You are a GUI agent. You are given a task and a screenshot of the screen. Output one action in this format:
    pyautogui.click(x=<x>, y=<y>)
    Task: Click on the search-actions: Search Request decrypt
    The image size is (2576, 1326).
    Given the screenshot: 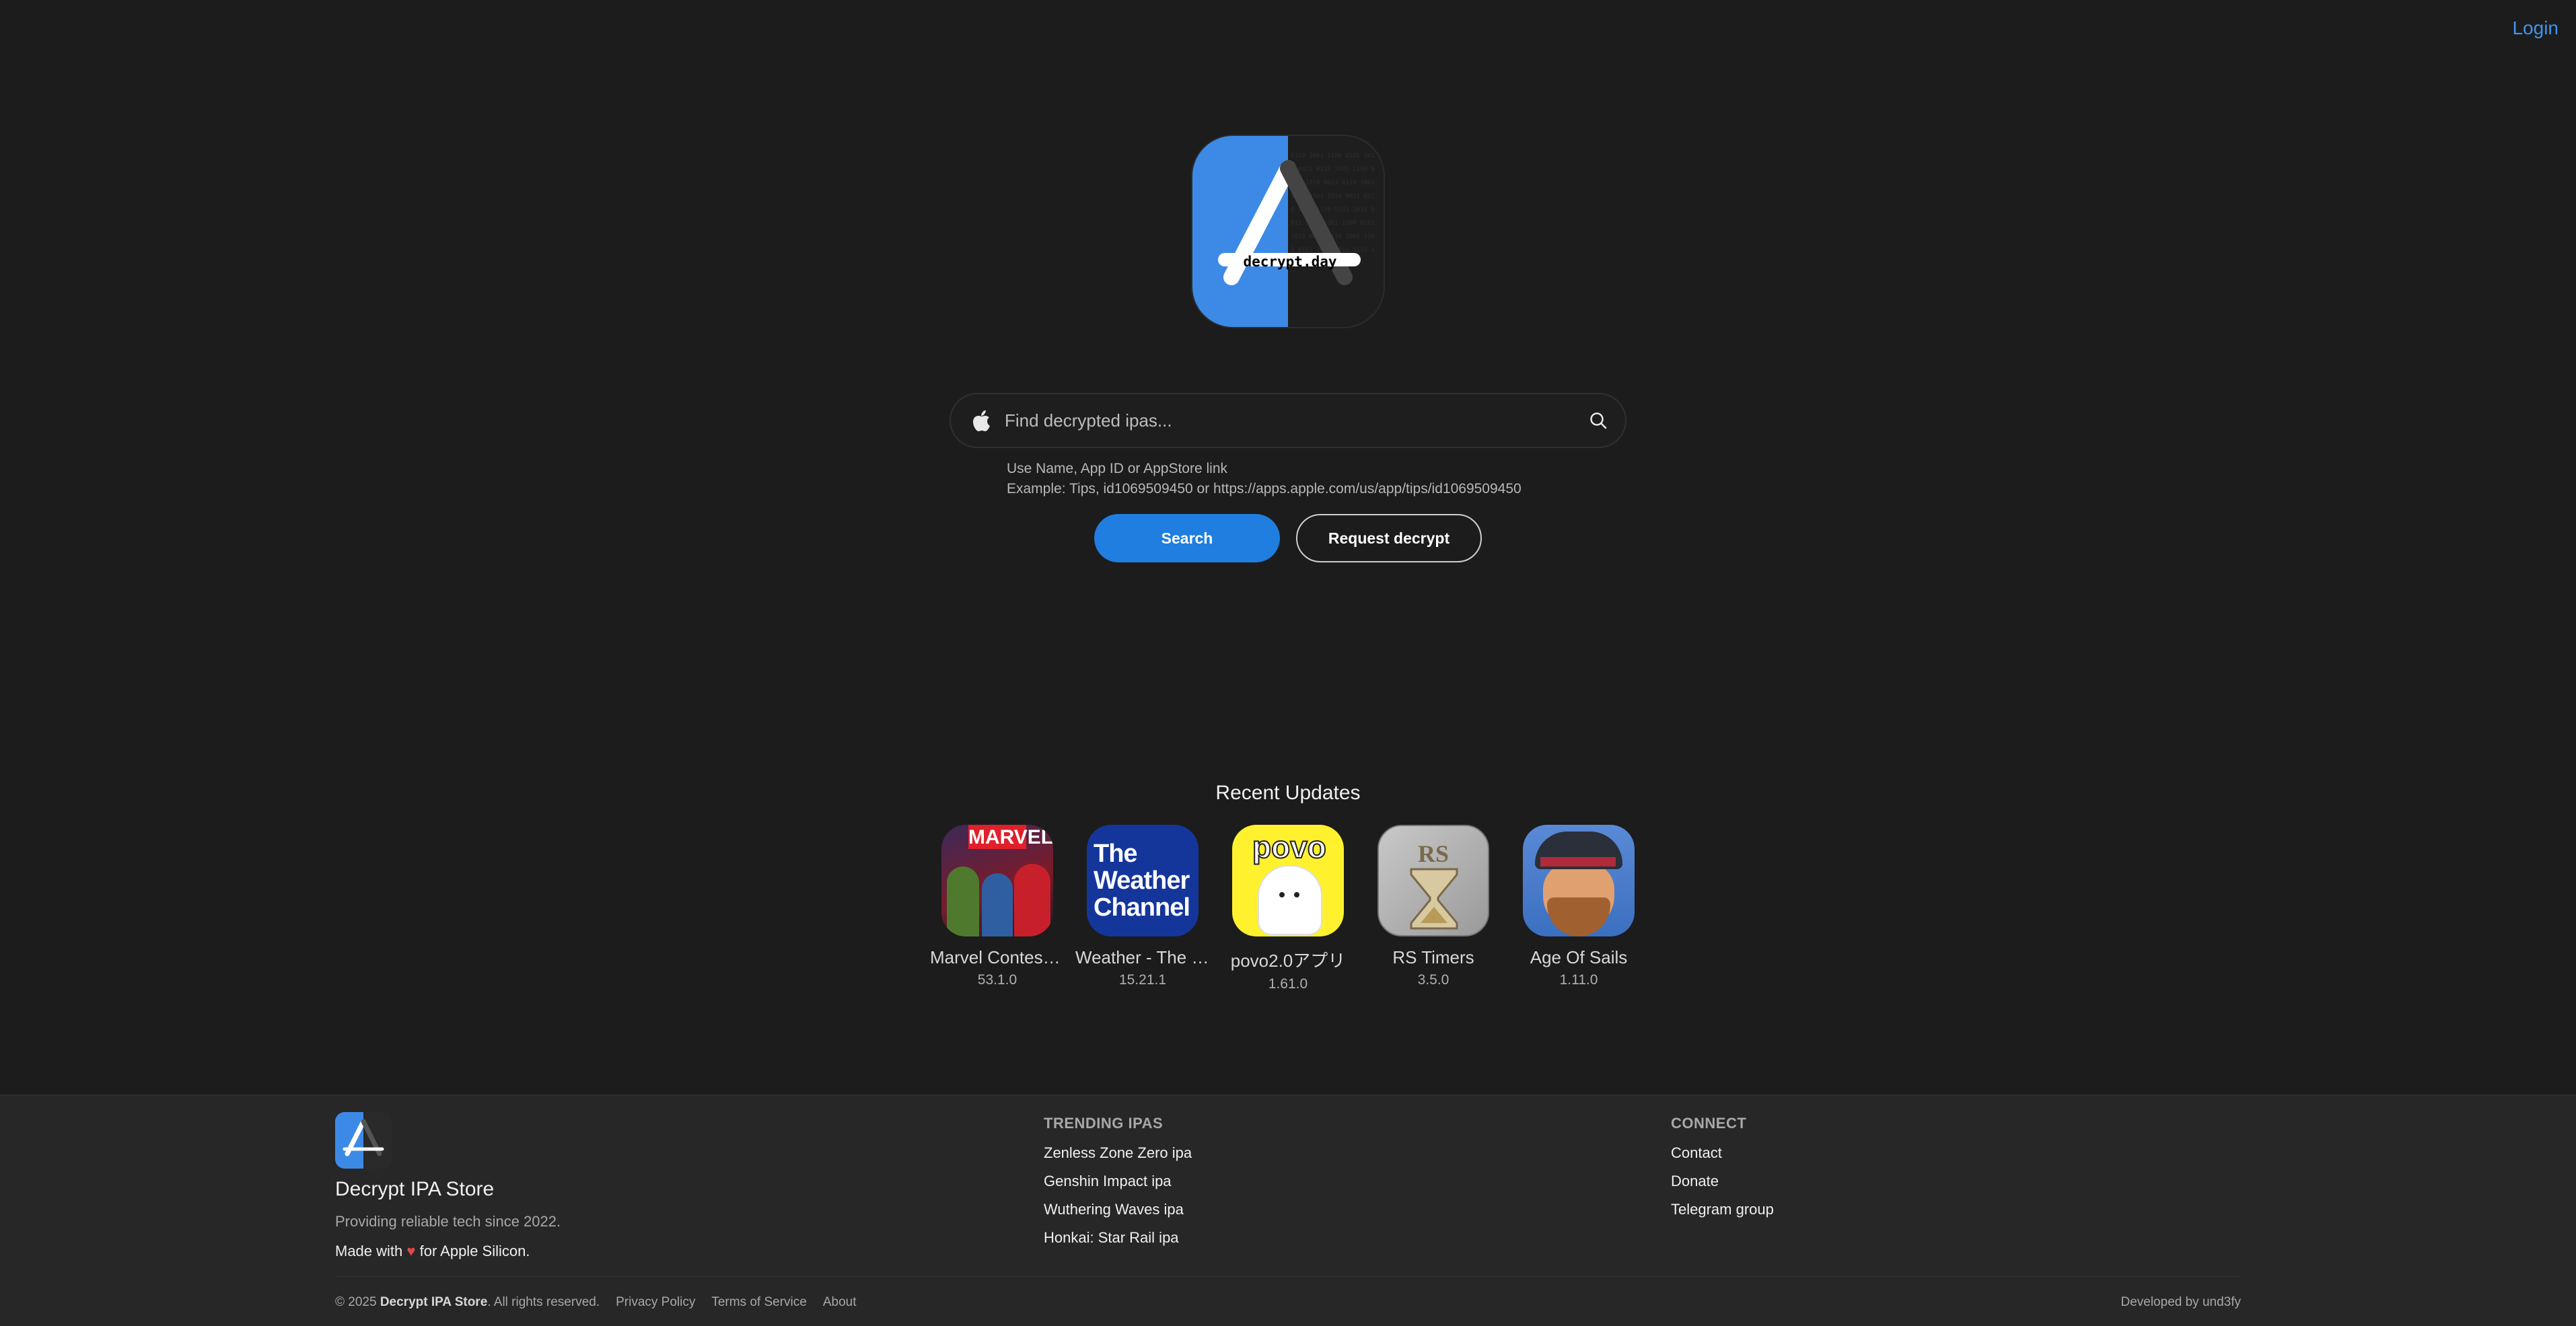 What is the action you would take?
    pyautogui.click(x=1288, y=538)
    